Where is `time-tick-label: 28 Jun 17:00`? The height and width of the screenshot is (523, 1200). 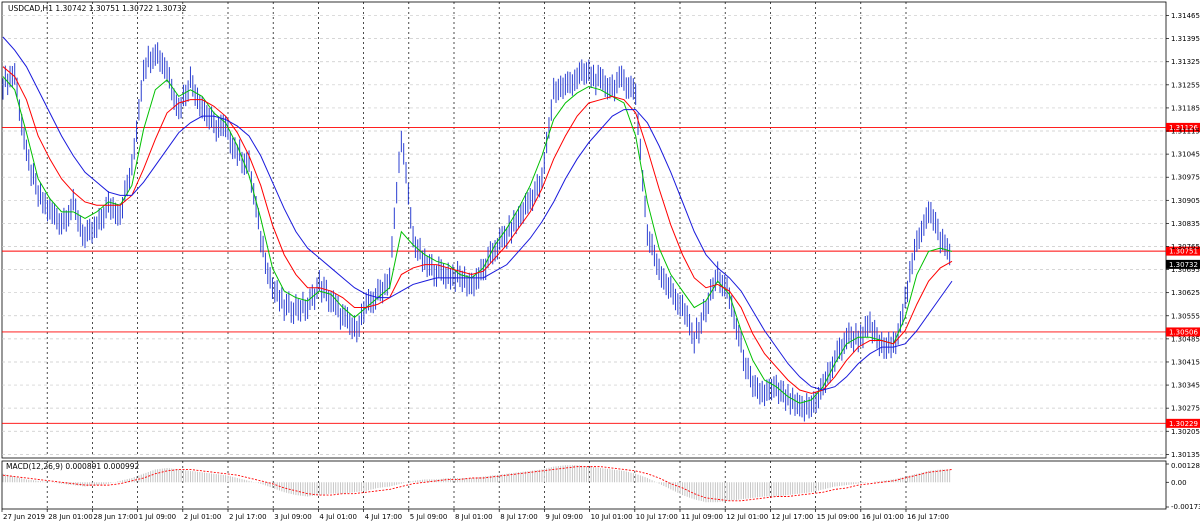 time-tick-label: 28 Jun 17:00 is located at coordinates (115, 517).